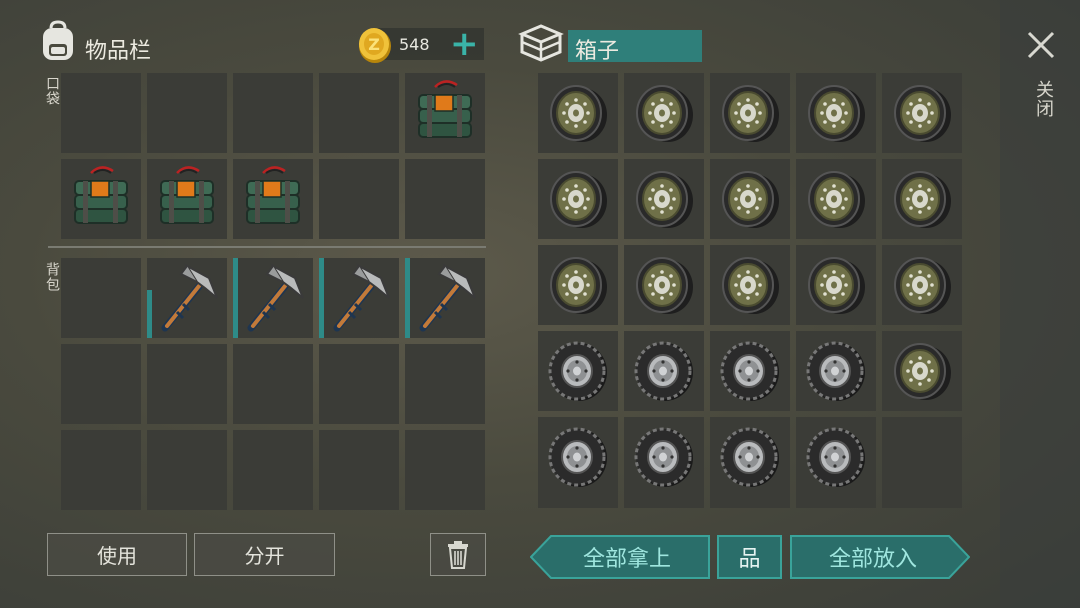  I want to click on close-icon, so click(1041, 45).